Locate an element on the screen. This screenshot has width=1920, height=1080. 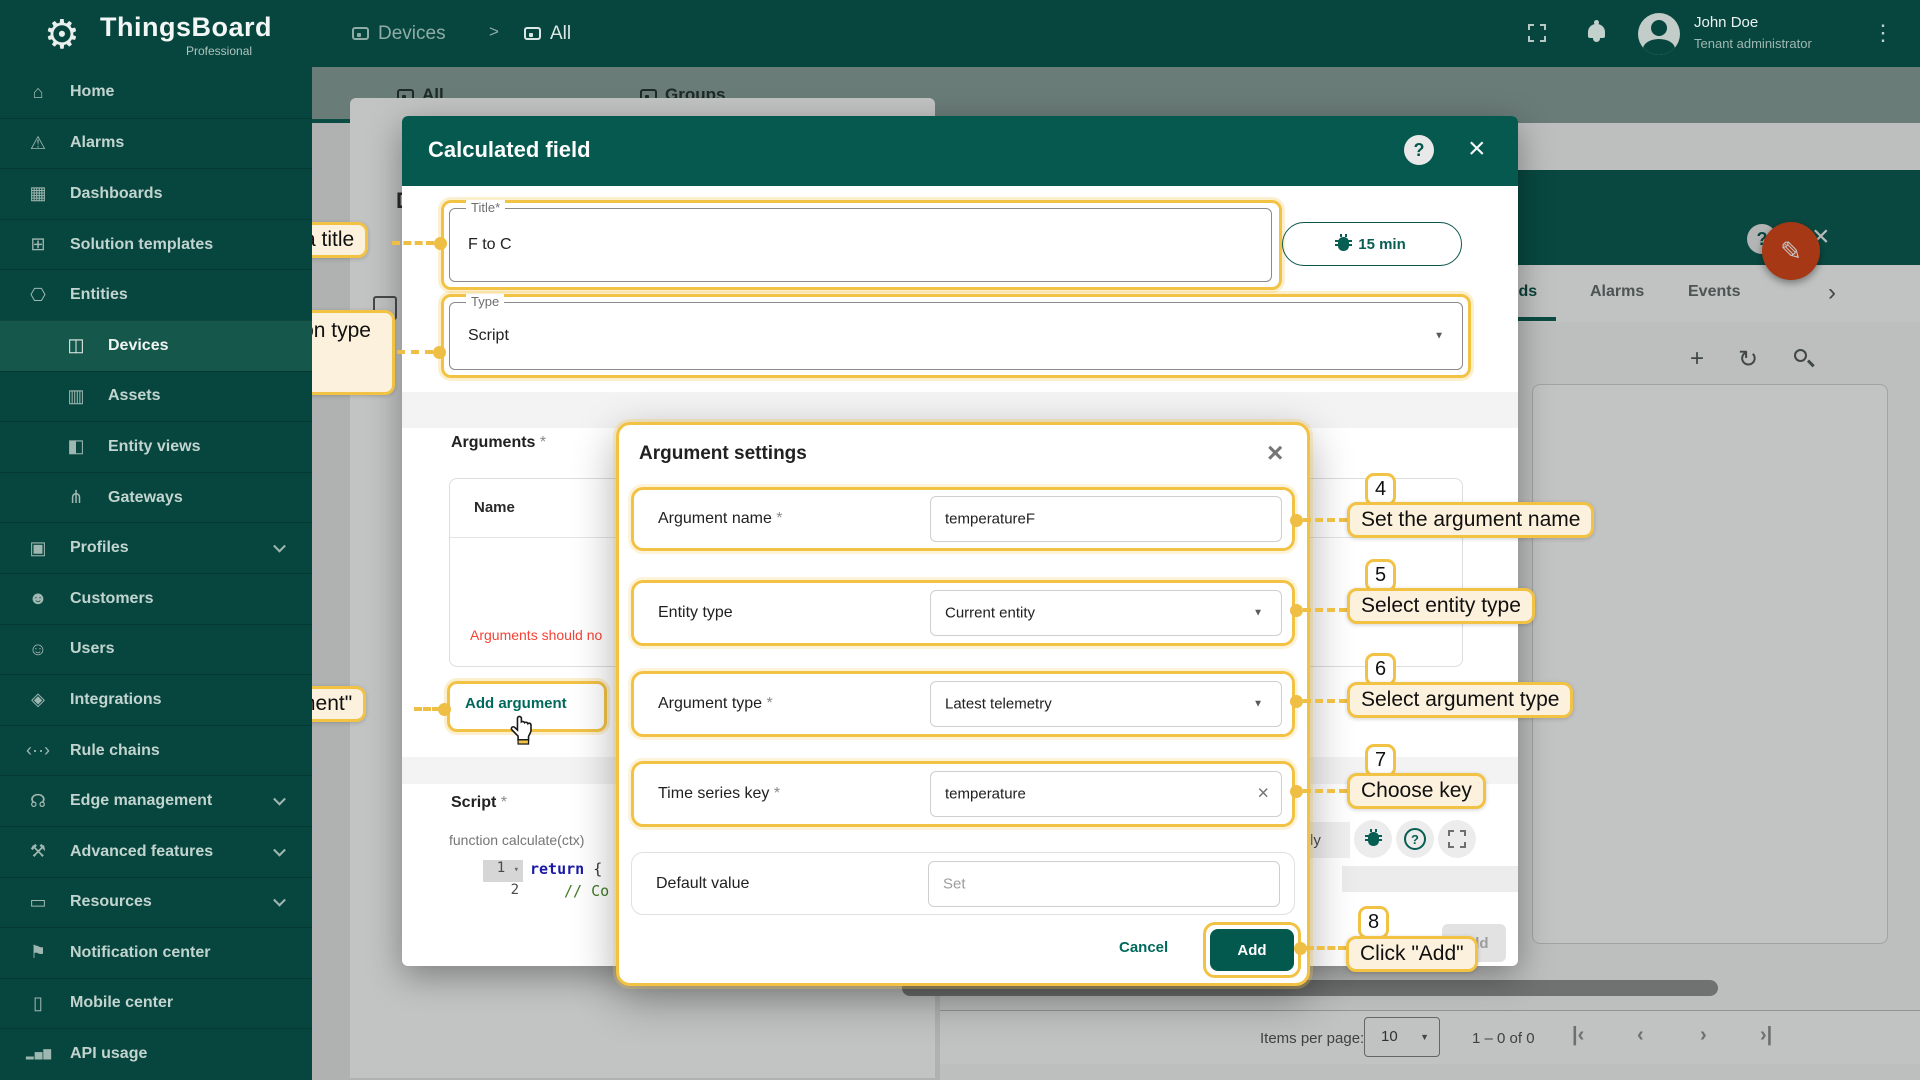
users-icon: ☺ is located at coordinates (38, 648).